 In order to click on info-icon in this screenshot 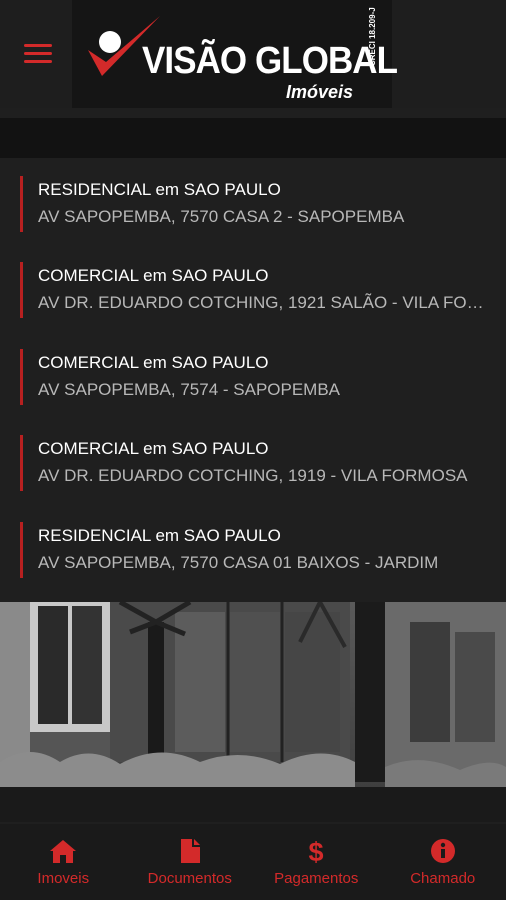, I will do `click(442, 851)`.